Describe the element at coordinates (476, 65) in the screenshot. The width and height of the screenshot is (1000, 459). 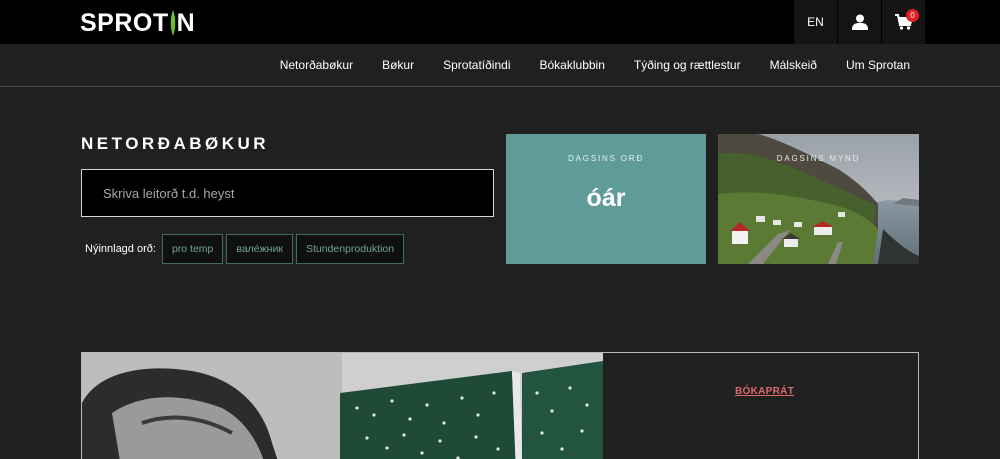
I see `nav-item-sprotatidindi: Sprotatíðindi` at that location.